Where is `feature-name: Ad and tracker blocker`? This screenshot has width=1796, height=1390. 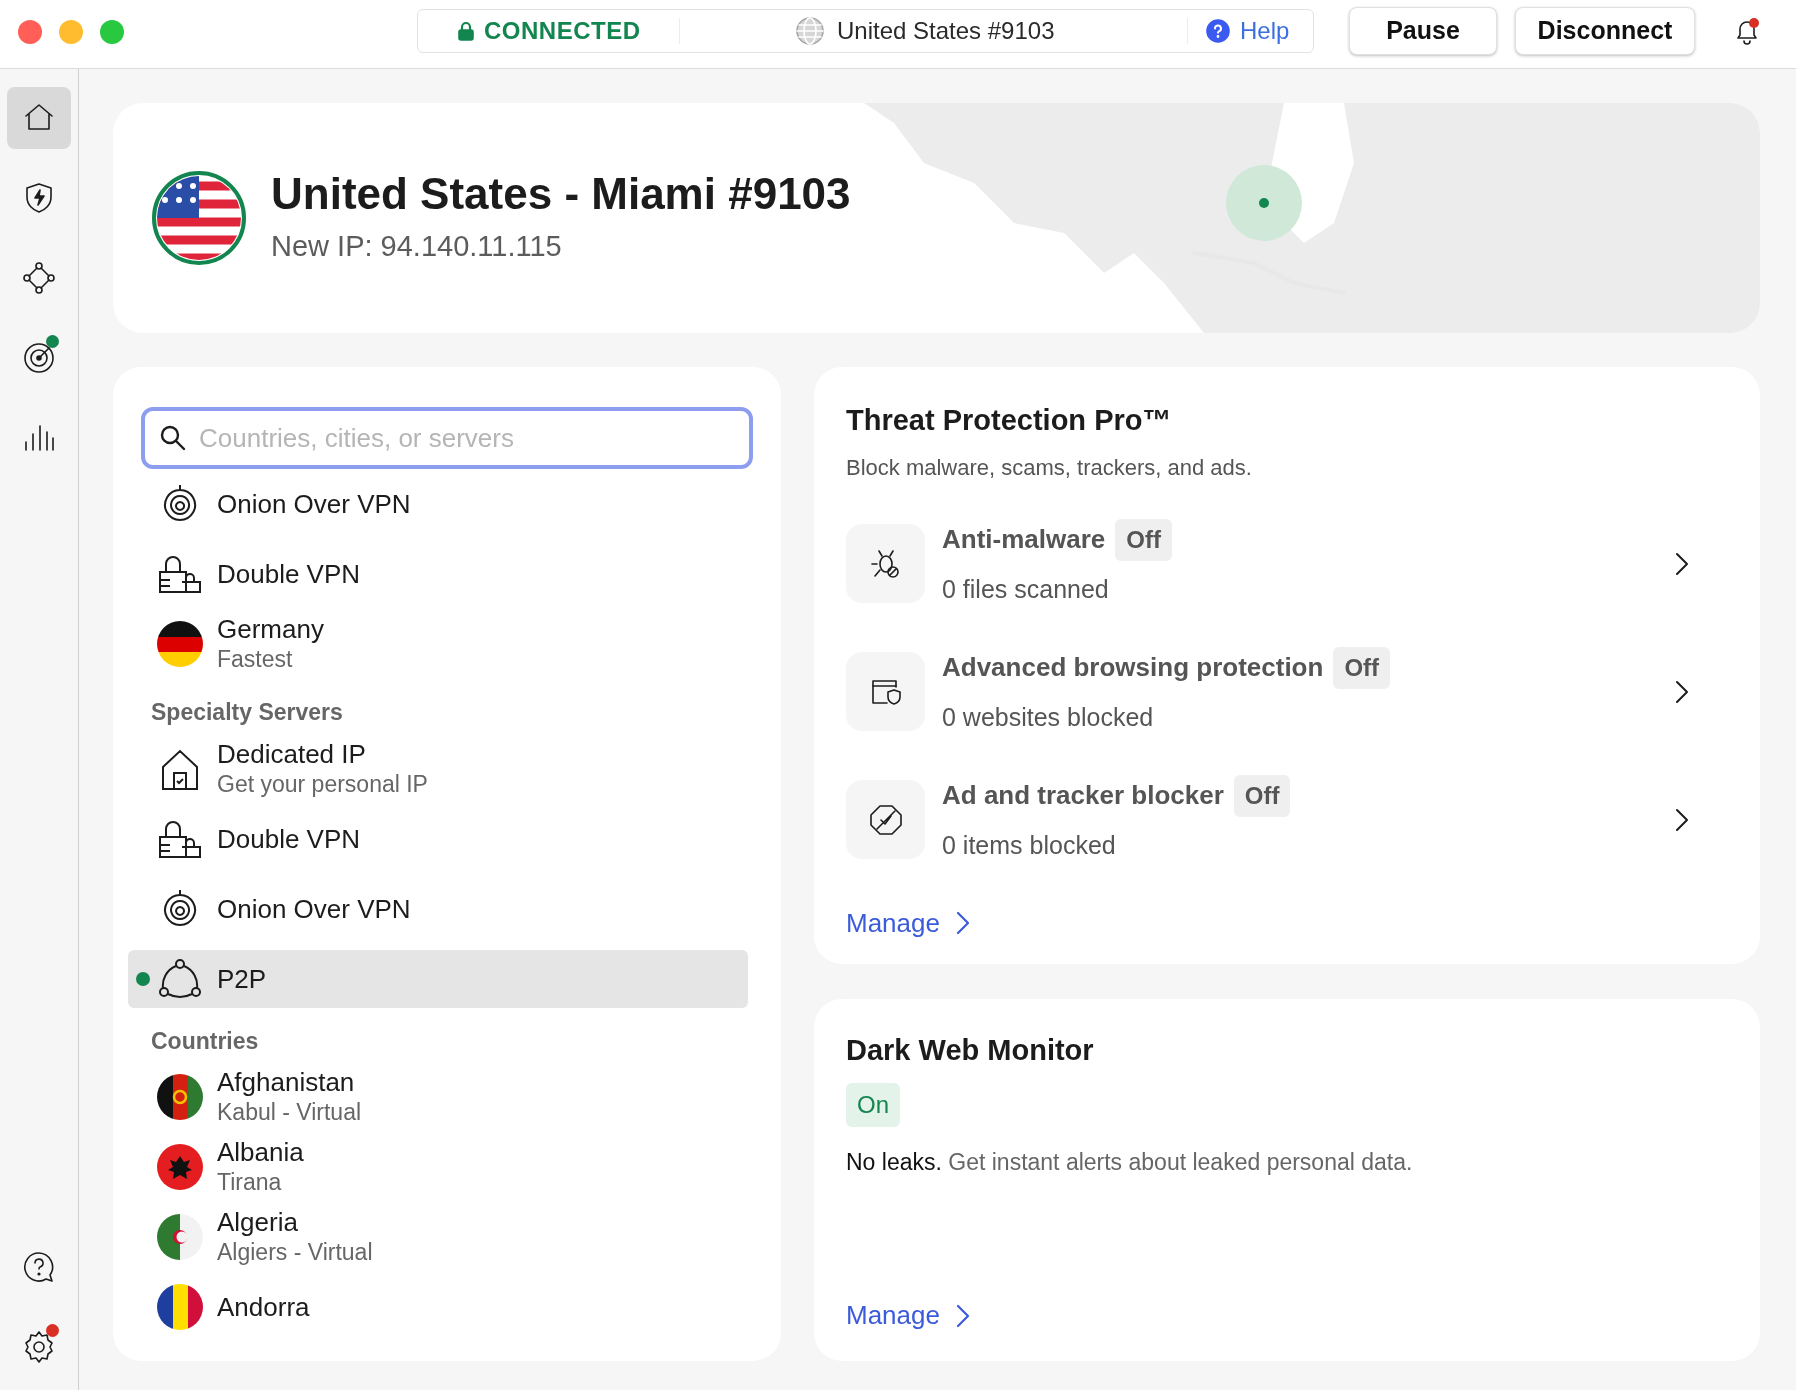 feature-name: Ad and tracker blocker is located at coordinates (1083, 796).